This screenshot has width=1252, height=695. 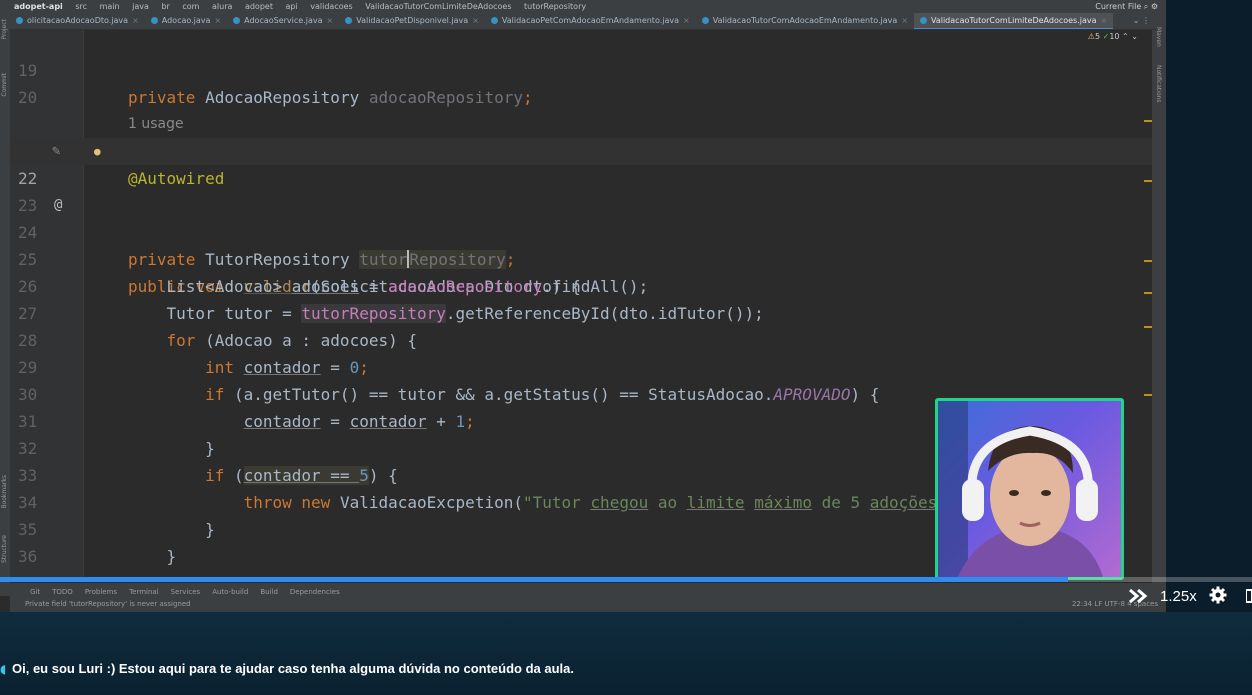 I want to click on at-icon: @, so click(x=58, y=205).